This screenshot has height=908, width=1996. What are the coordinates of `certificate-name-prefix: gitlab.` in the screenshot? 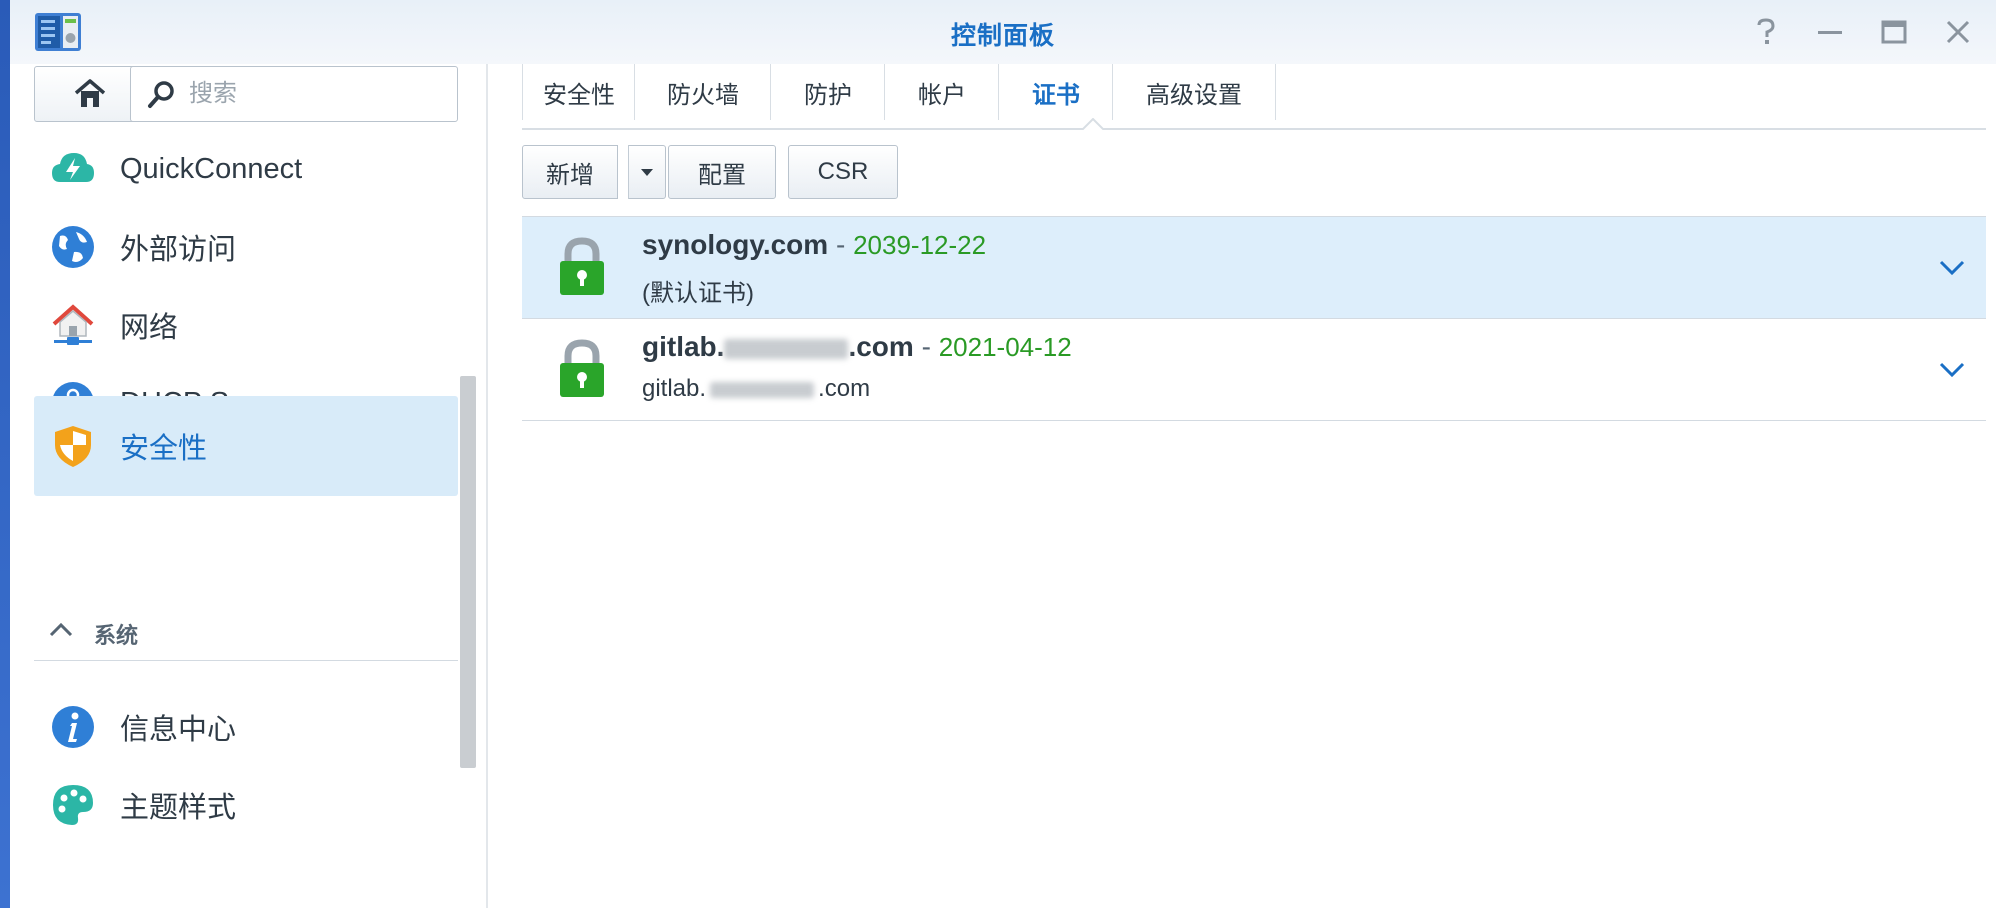 It's located at (683, 346).